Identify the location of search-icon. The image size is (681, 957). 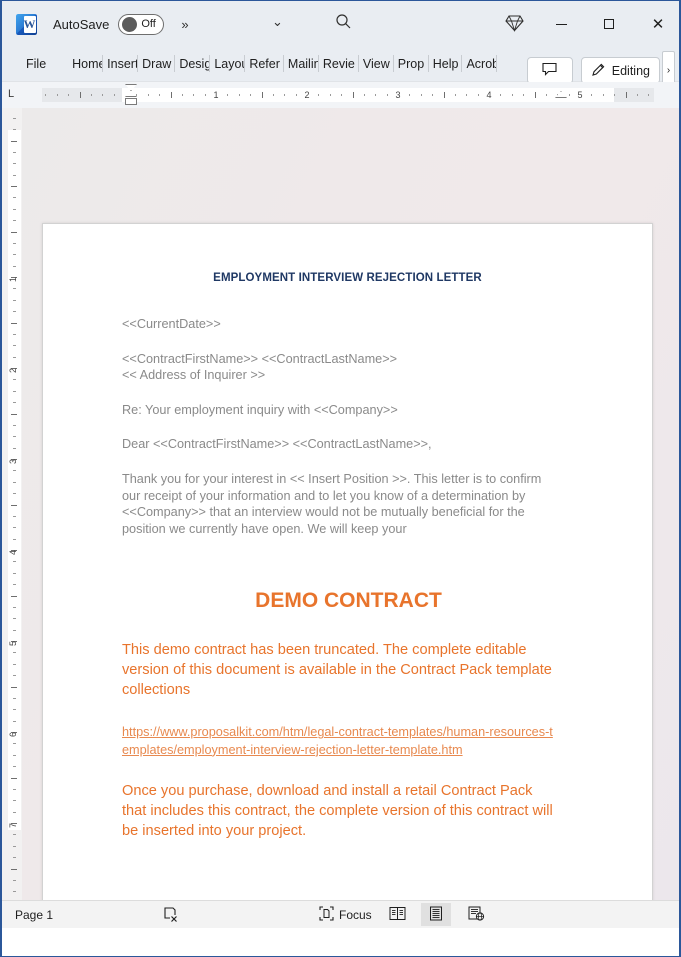
(343, 24).